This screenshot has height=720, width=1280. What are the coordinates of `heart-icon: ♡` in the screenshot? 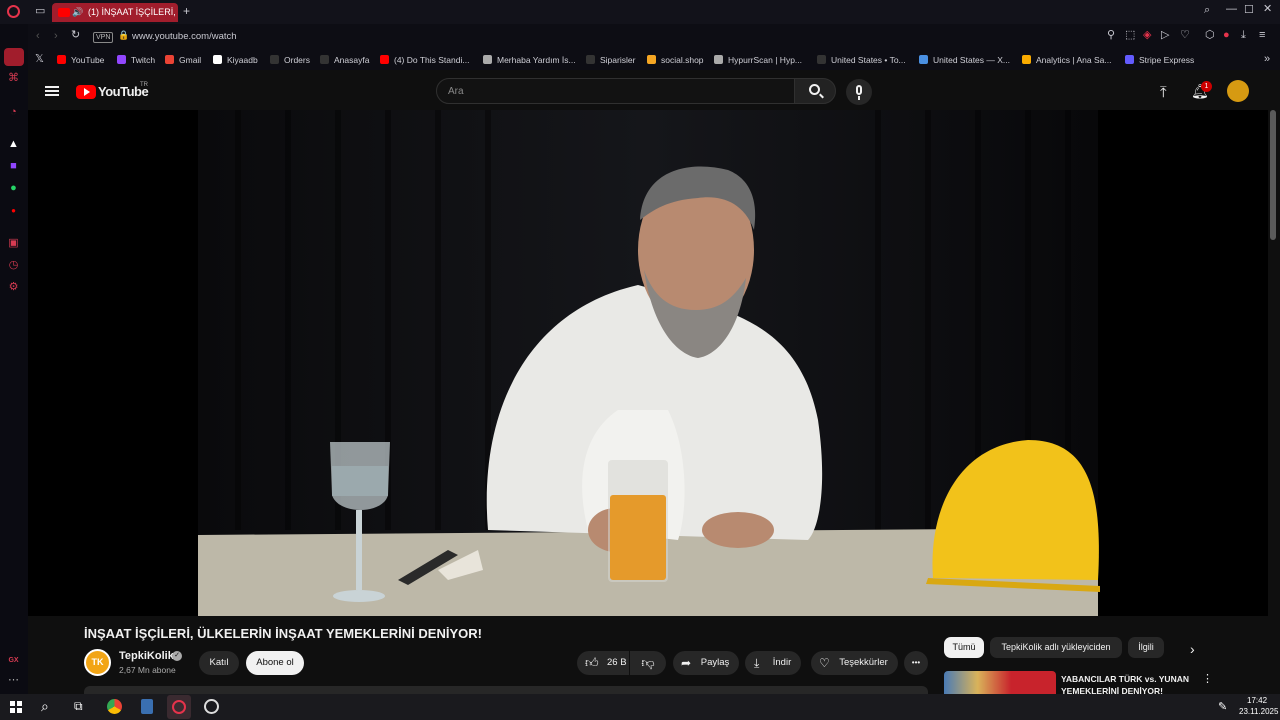 It's located at (1185, 35).